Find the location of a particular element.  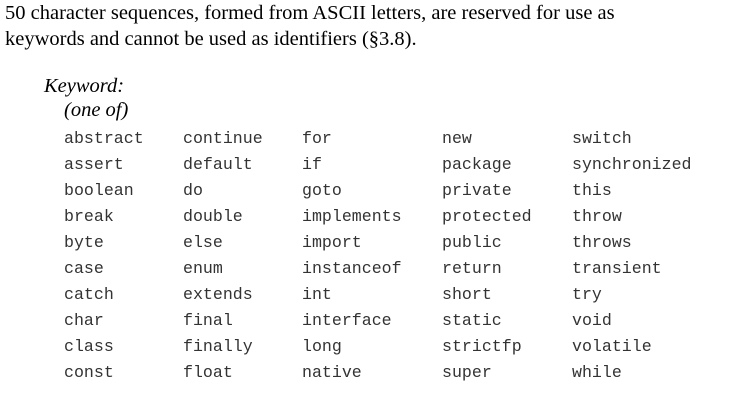

keyword-class: class is located at coordinates (89, 346).